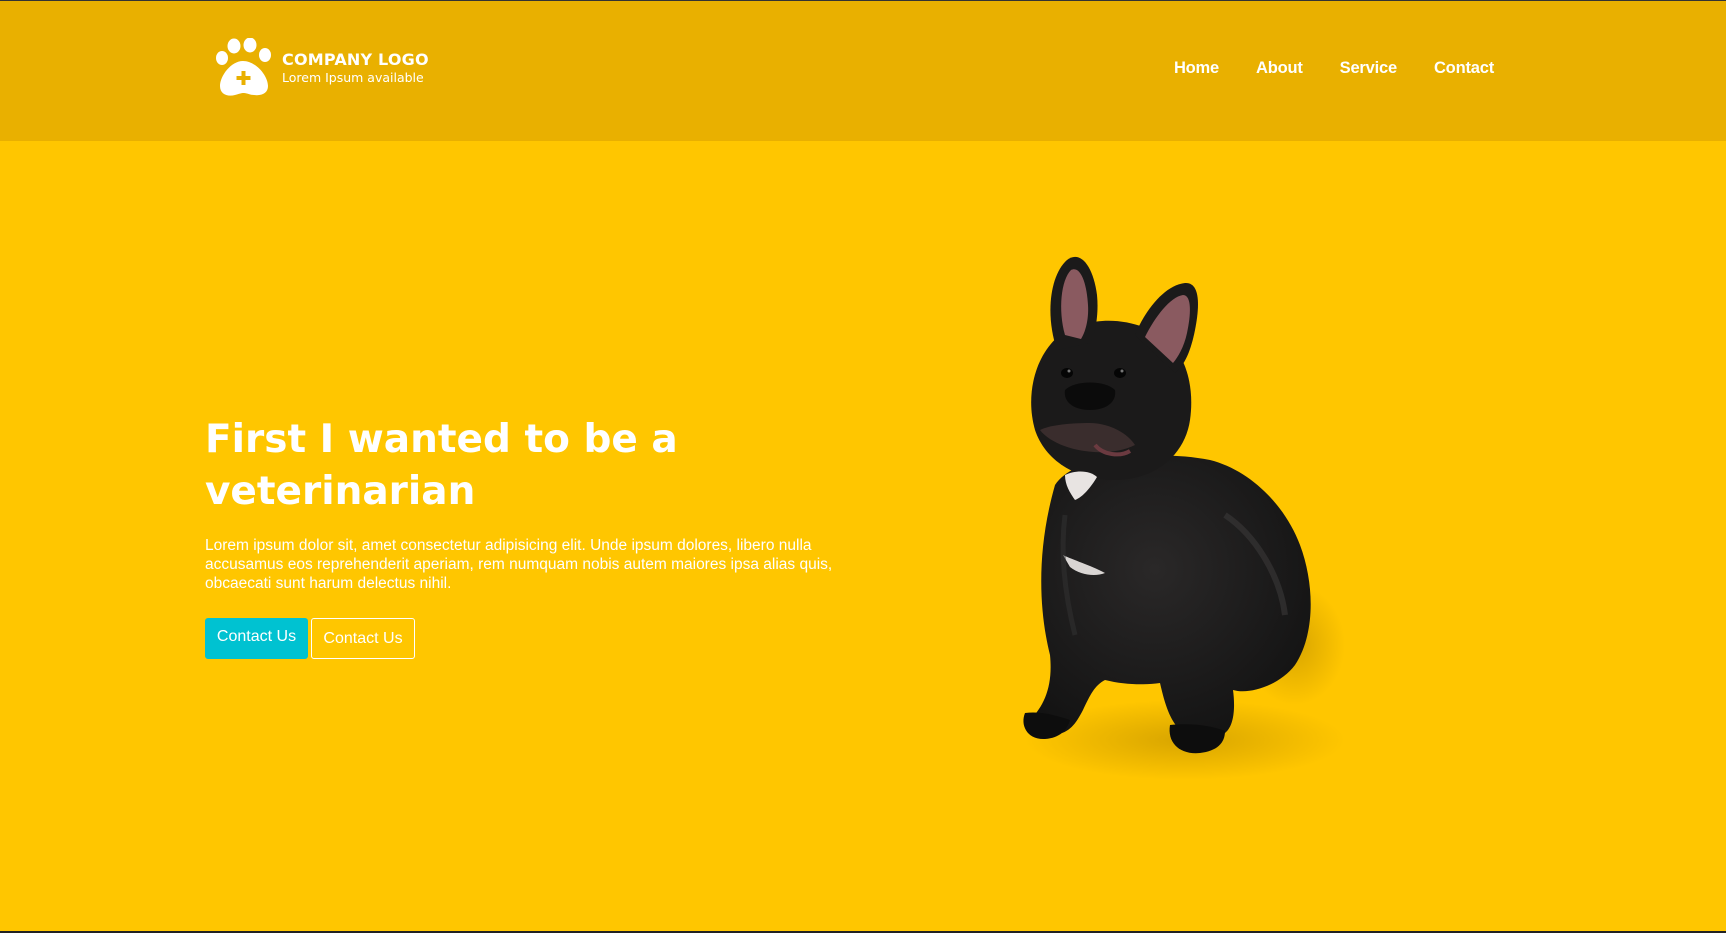 The image size is (1726, 933). What do you see at coordinates (1369, 68) in the screenshot?
I see `nav-service: Service` at bounding box center [1369, 68].